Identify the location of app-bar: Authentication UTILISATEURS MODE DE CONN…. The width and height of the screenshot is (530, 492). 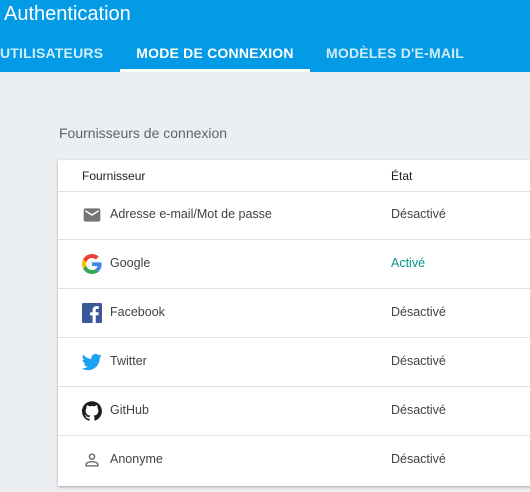
(265, 36).